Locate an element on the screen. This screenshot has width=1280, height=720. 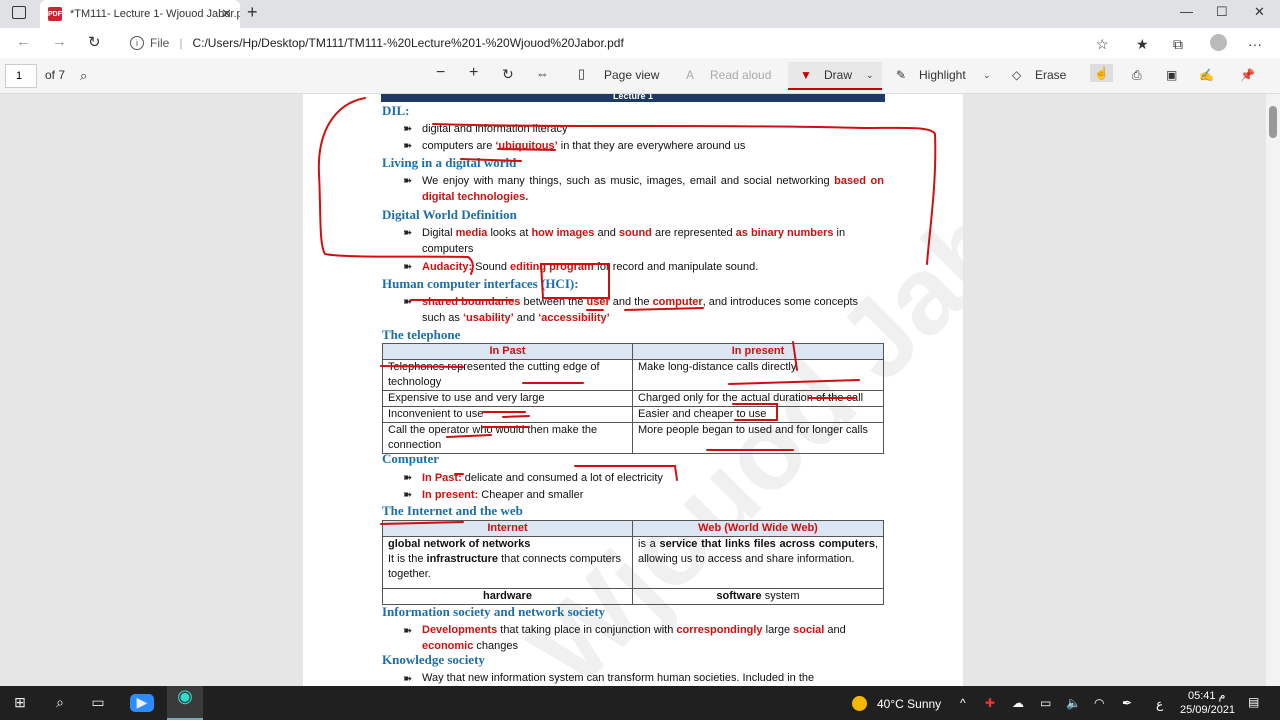
zoom-app-icon: ▶ is located at coordinates (142, 703).